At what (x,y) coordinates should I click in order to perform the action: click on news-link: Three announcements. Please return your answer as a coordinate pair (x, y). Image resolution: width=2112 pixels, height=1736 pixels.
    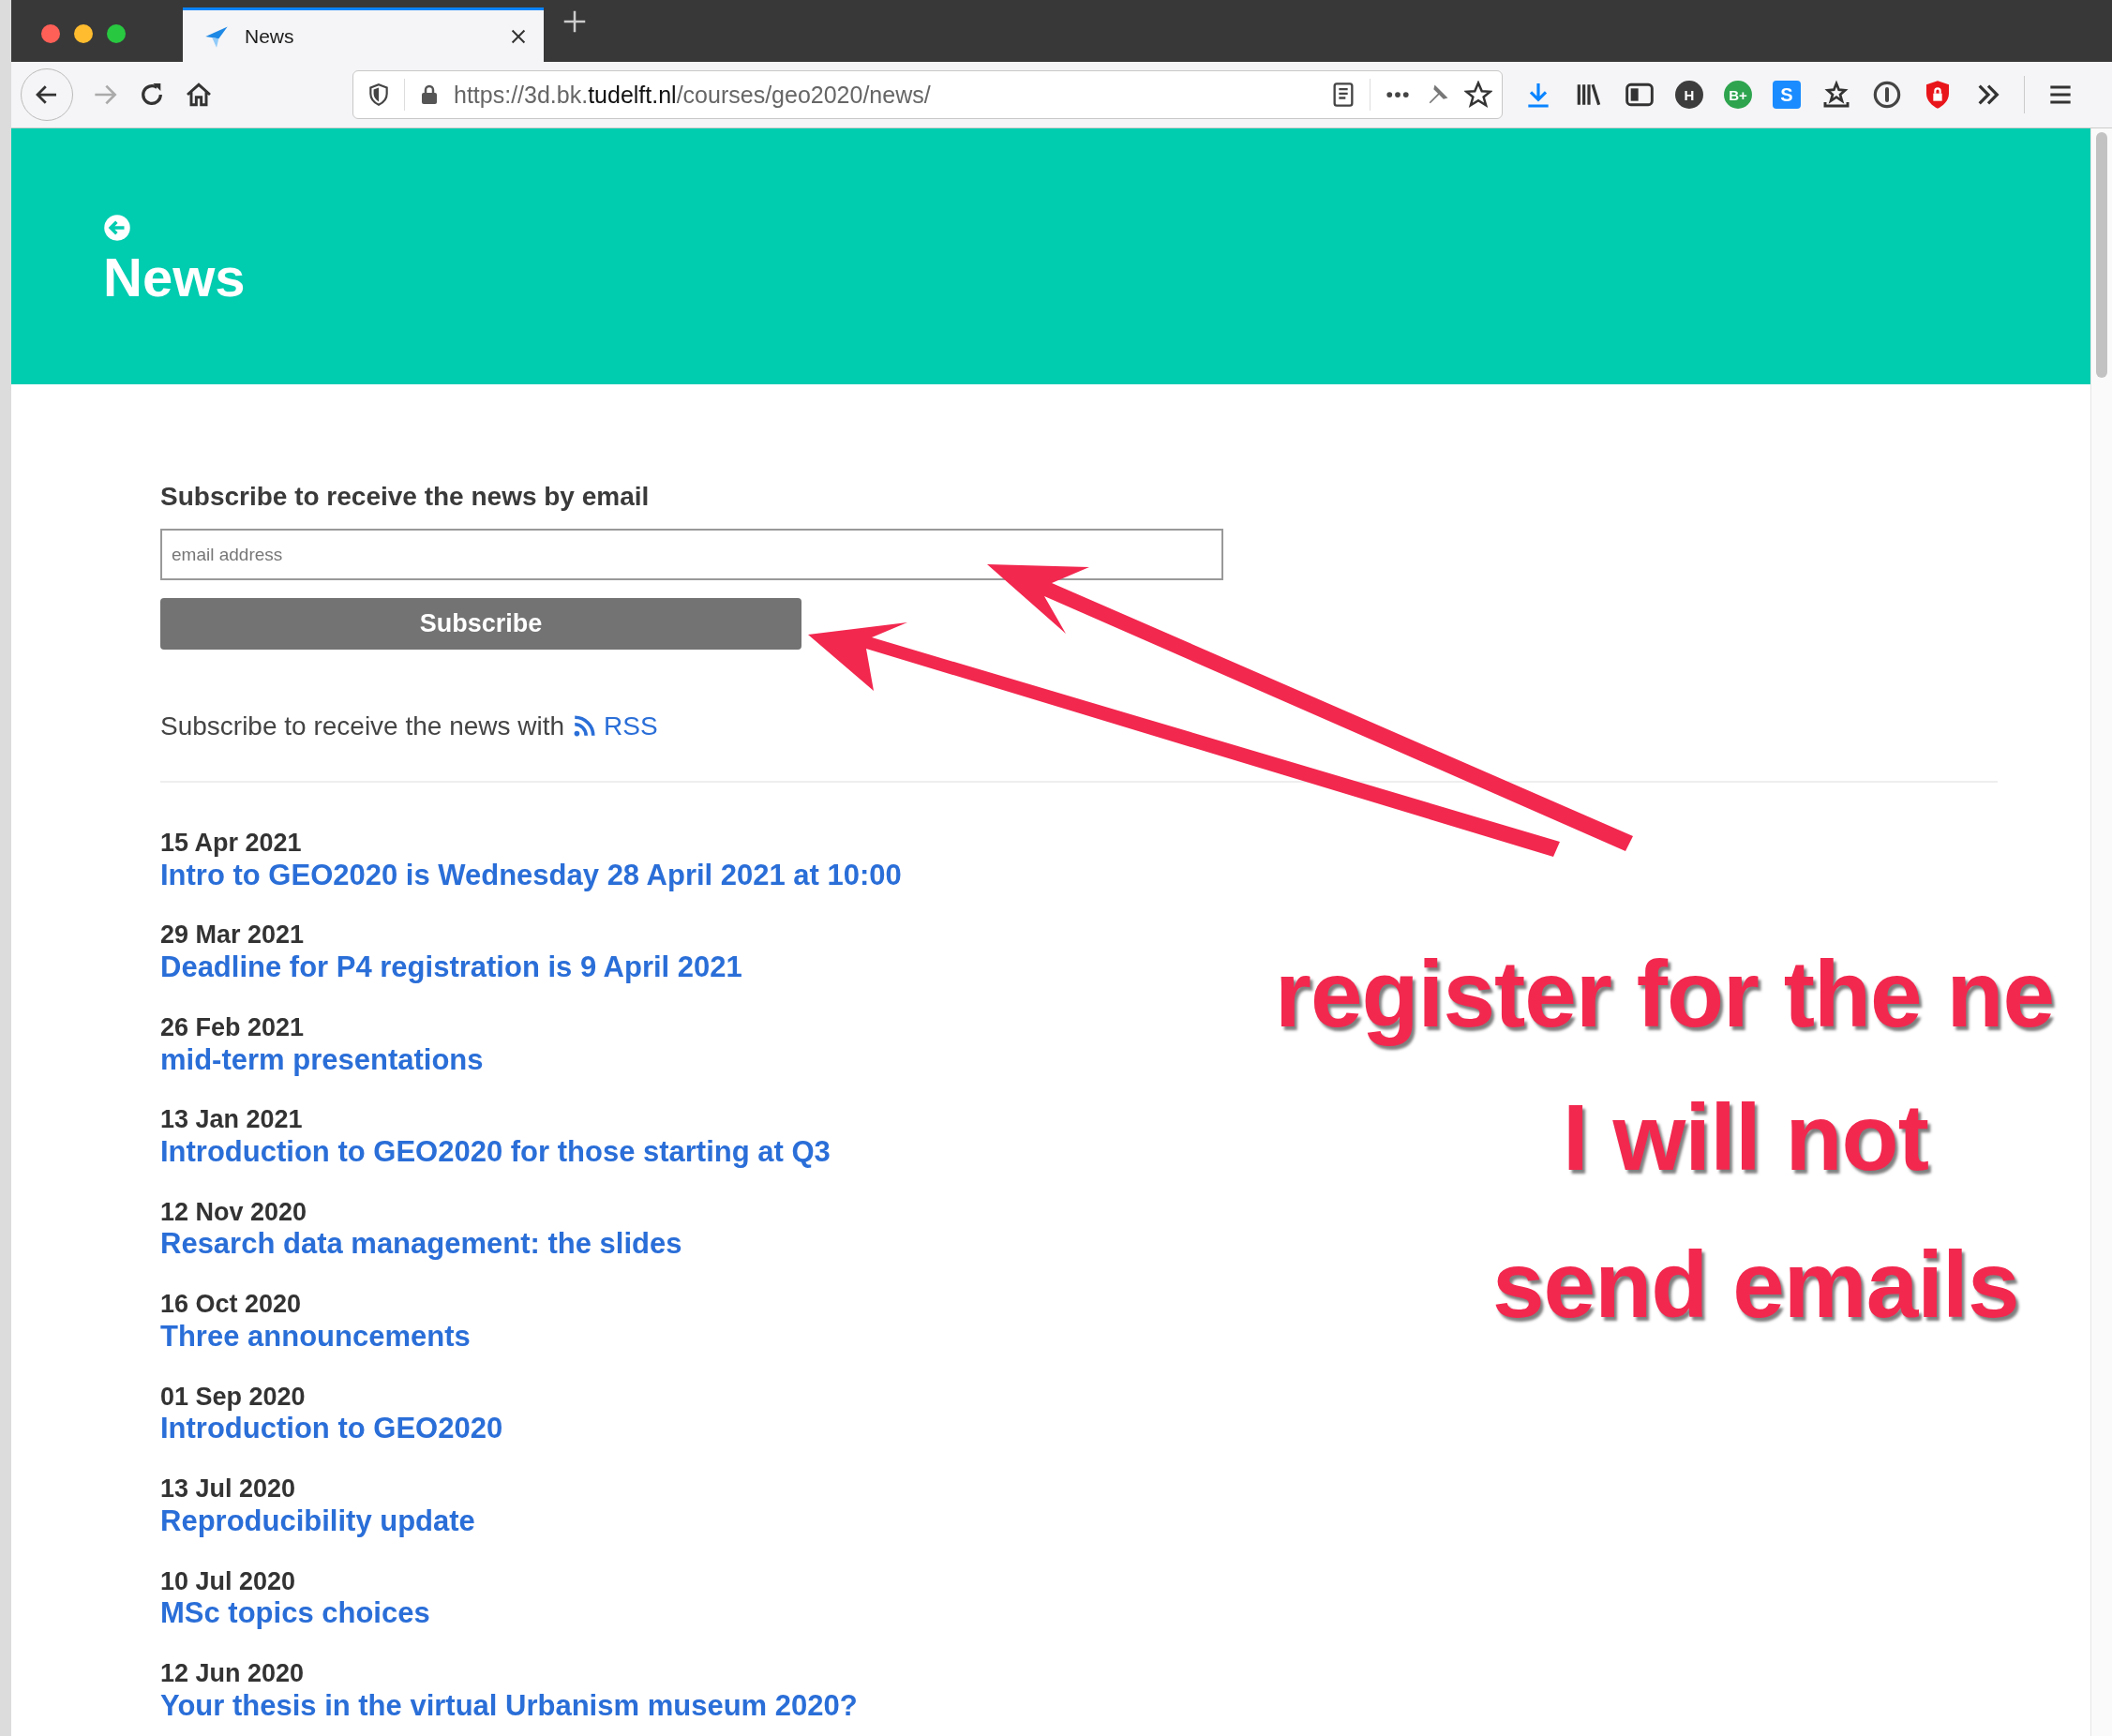
    Looking at the image, I should click on (315, 1336).